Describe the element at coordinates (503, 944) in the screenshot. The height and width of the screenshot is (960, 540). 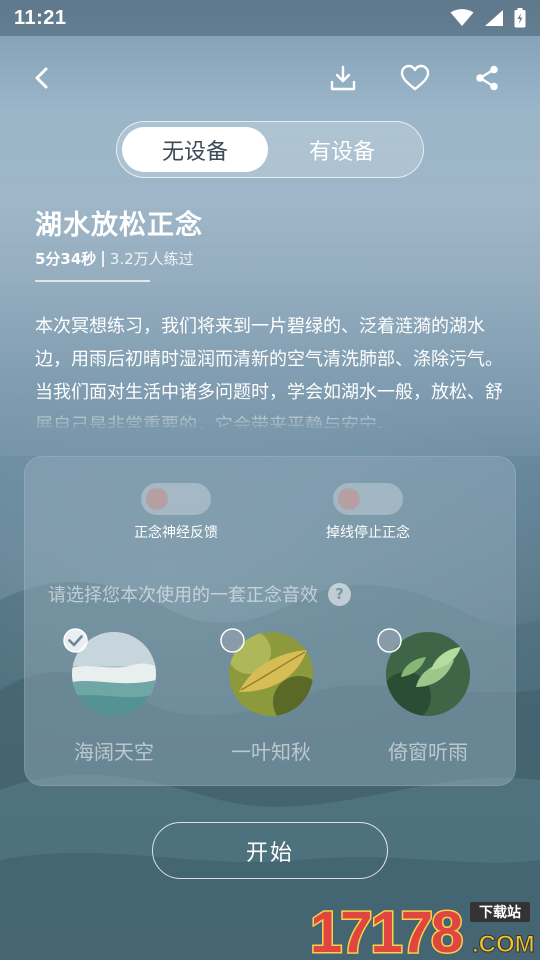
I see `svg-text: .COM` at that location.